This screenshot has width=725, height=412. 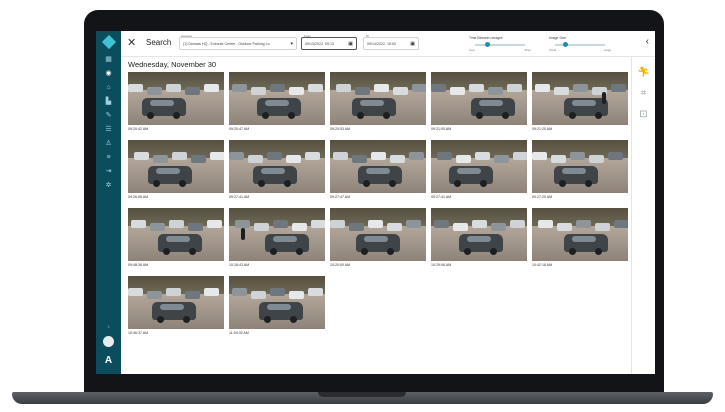 What do you see at coordinates (108, 186) in the screenshot?
I see `gear-icon: ✲` at bounding box center [108, 186].